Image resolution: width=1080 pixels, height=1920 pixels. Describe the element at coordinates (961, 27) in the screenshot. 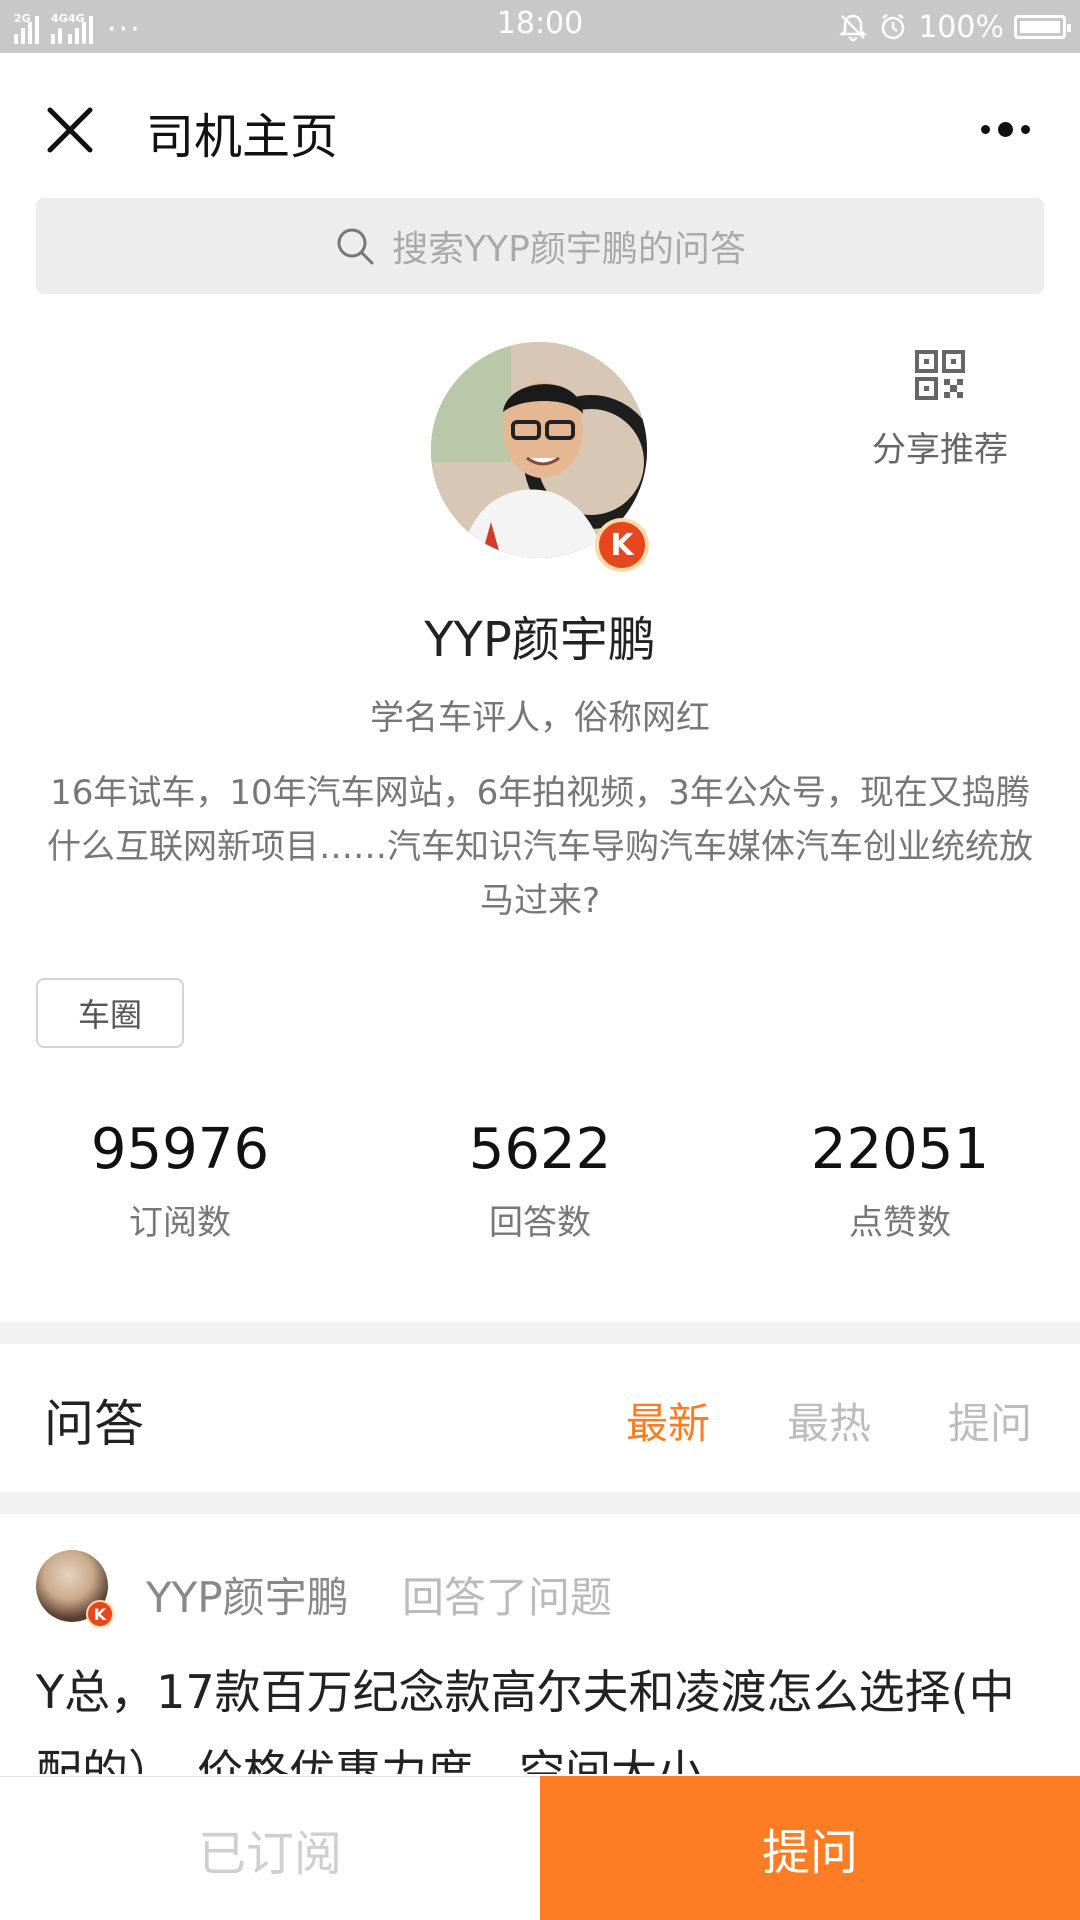

I see `battery-percent: 100%` at that location.